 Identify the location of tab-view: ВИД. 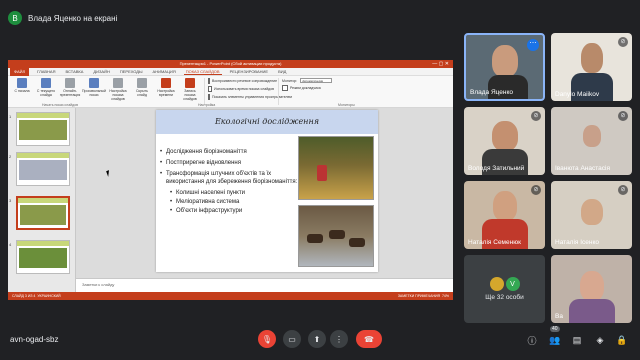
(282, 71).